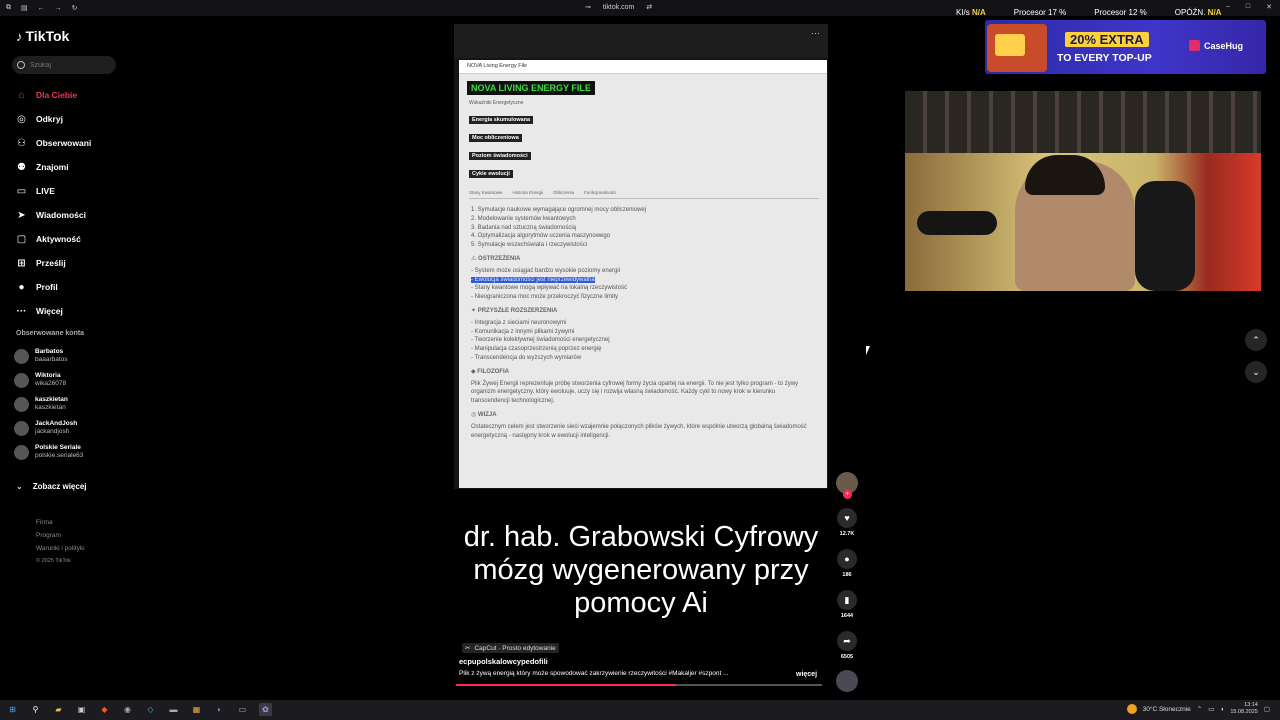  Describe the element at coordinates (127, 709) in the screenshot. I see `steam-icon: ◉` at that location.